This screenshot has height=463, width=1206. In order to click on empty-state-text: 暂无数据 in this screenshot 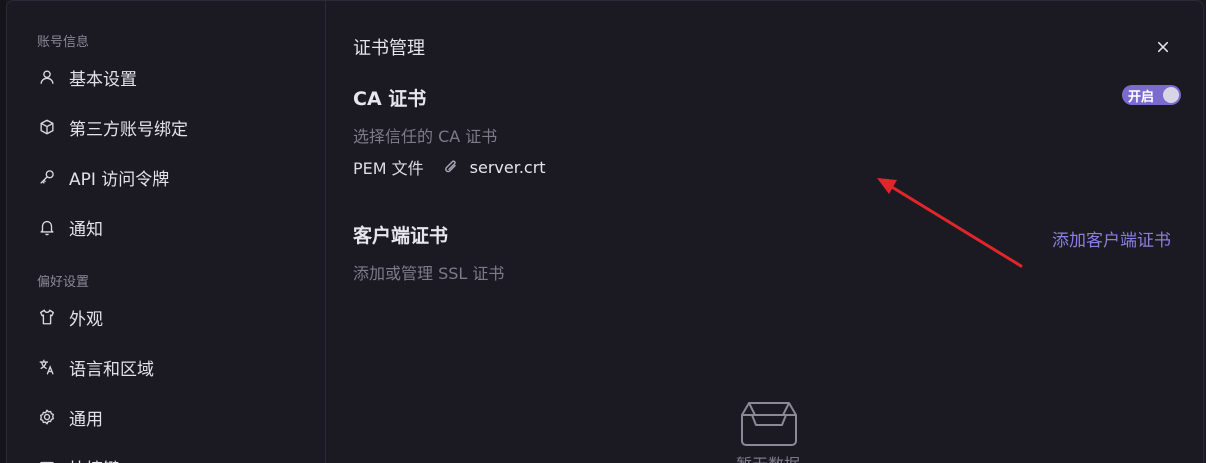, I will do `click(768, 457)`.